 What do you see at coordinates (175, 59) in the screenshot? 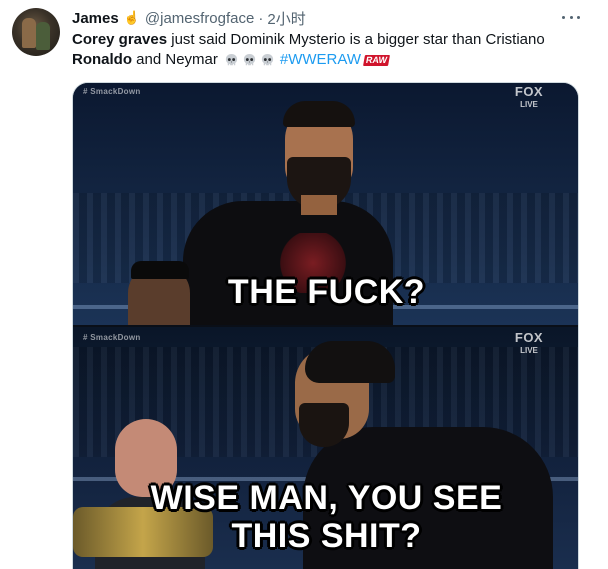
I see `tweet-text-fragment: and Neymar` at bounding box center [175, 59].